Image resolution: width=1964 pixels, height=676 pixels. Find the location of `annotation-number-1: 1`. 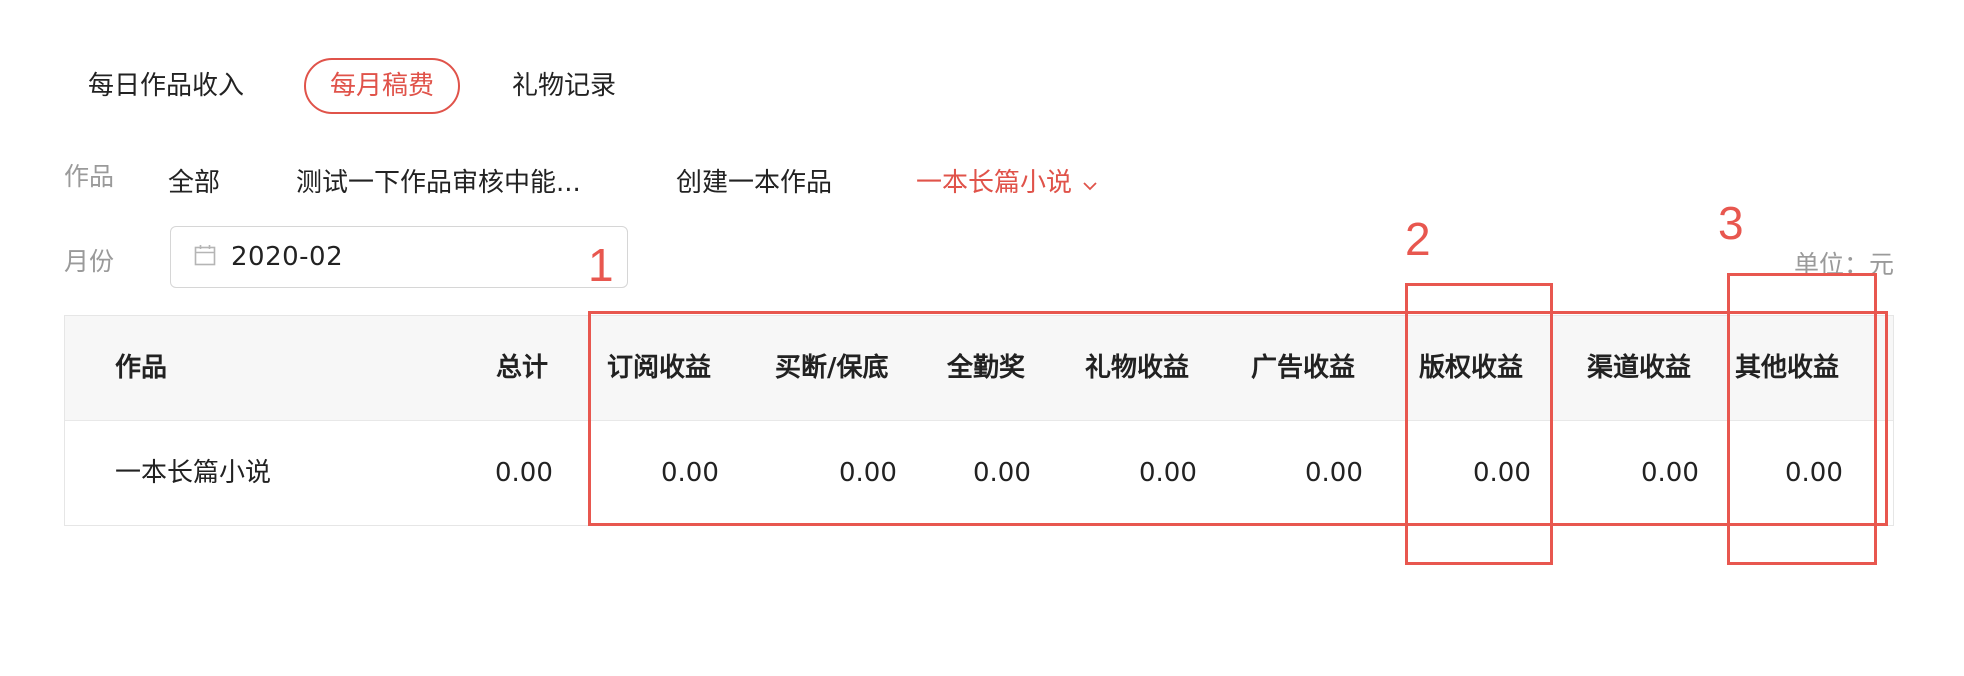

annotation-number-1: 1 is located at coordinates (601, 265).